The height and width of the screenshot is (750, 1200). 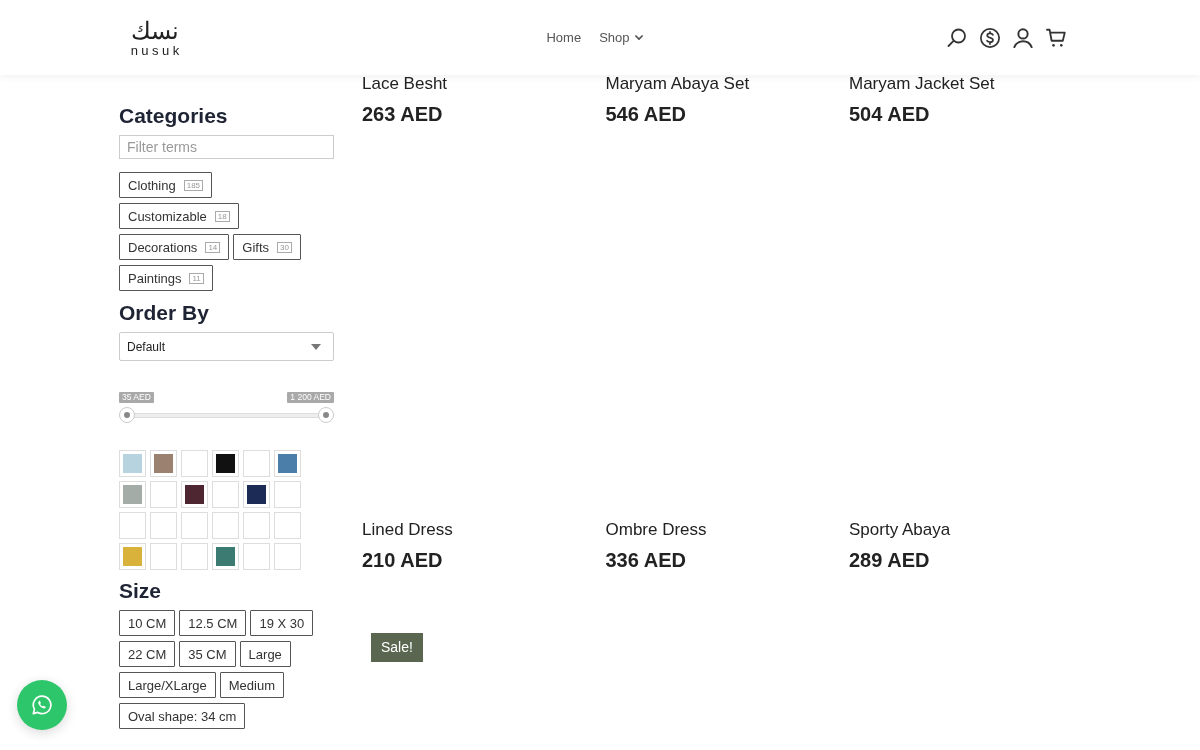 What do you see at coordinates (402, 560) in the screenshot?
I see `product-price: 210 AED` at bounding box center [402, 560].